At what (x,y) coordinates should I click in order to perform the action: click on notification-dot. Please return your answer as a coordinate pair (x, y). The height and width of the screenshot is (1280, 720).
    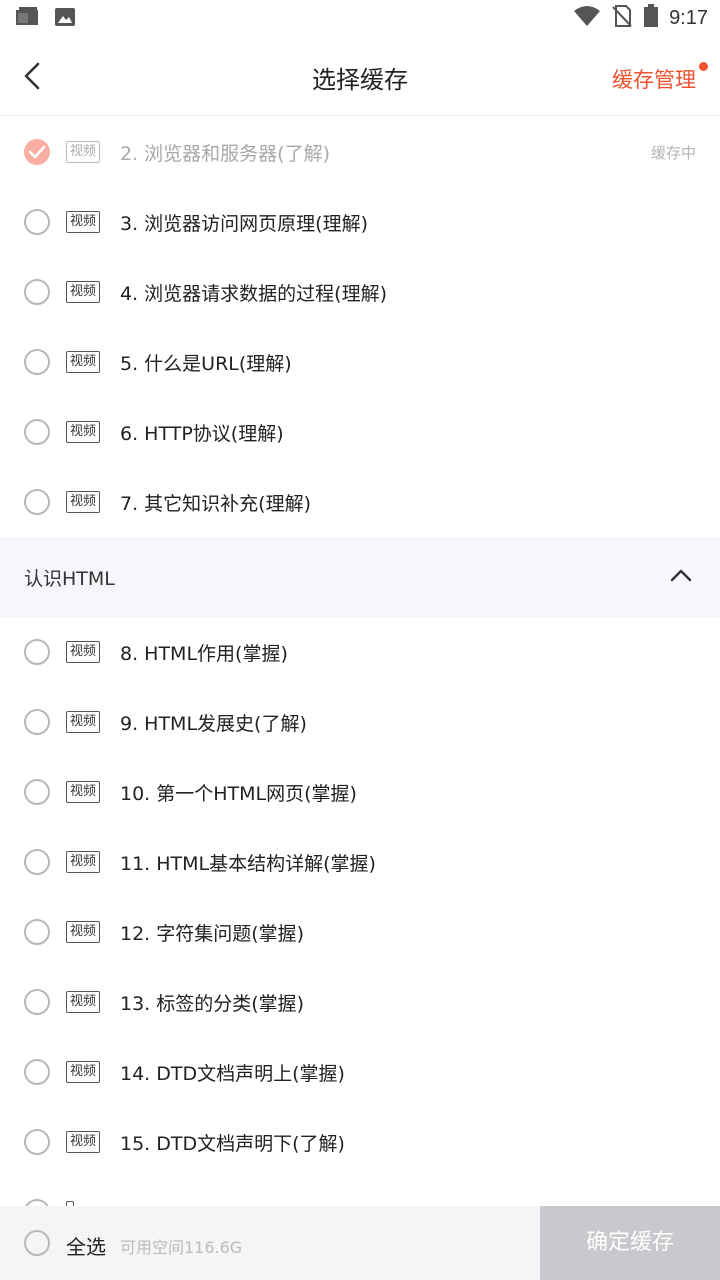
    Looking at the image, I should click on (703, 66).